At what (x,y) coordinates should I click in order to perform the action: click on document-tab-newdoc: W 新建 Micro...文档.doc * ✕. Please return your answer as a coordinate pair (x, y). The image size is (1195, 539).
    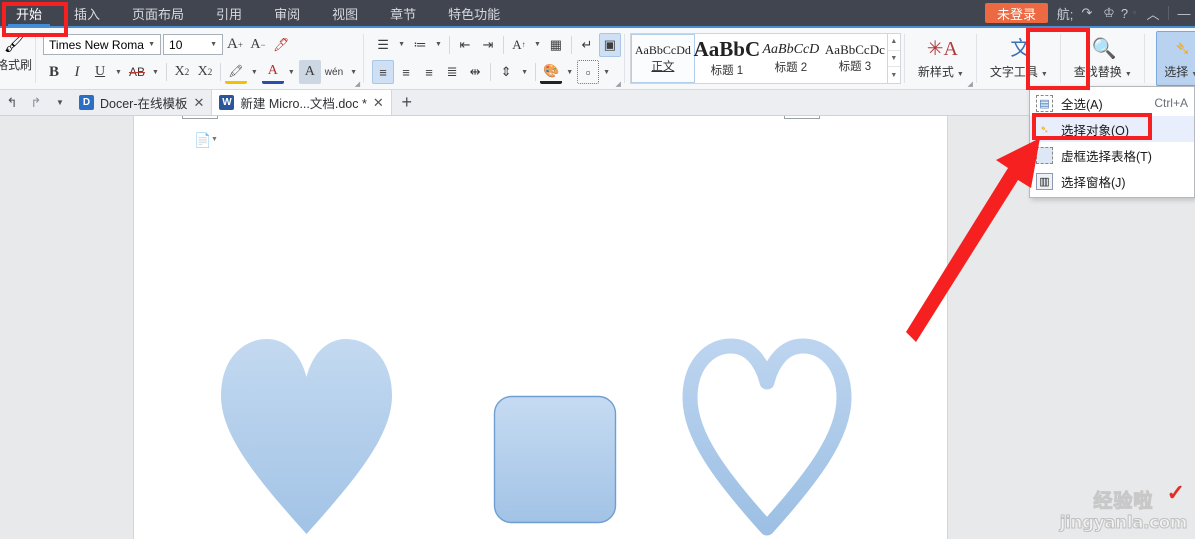
    Looking at the image, I should click on (302, 102).